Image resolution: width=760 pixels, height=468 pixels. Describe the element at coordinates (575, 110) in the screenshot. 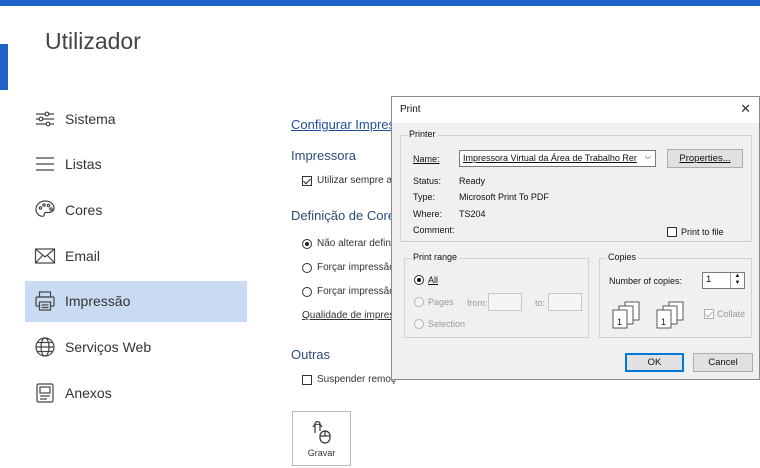

I see `dialog-titlebar: Print ✕` at that location.